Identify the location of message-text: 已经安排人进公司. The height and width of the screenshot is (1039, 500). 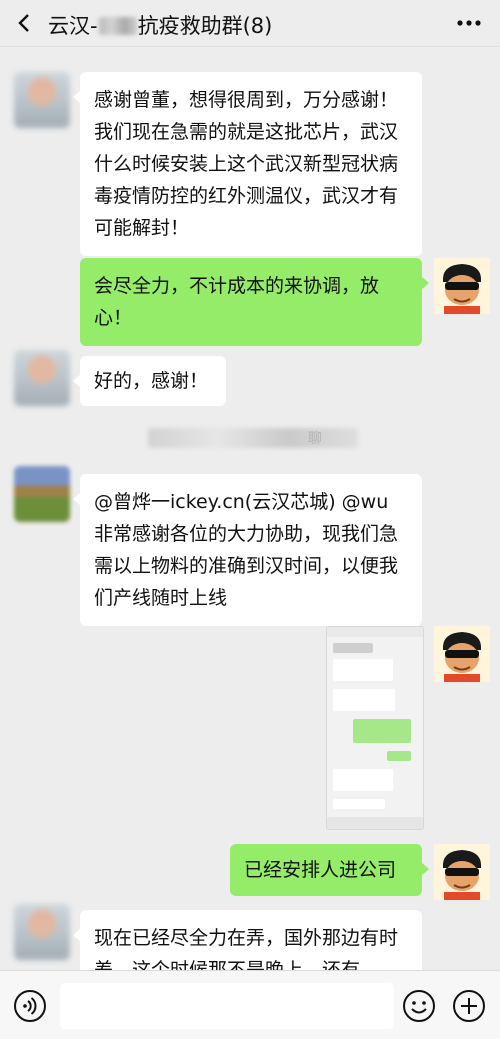
(320, 870).